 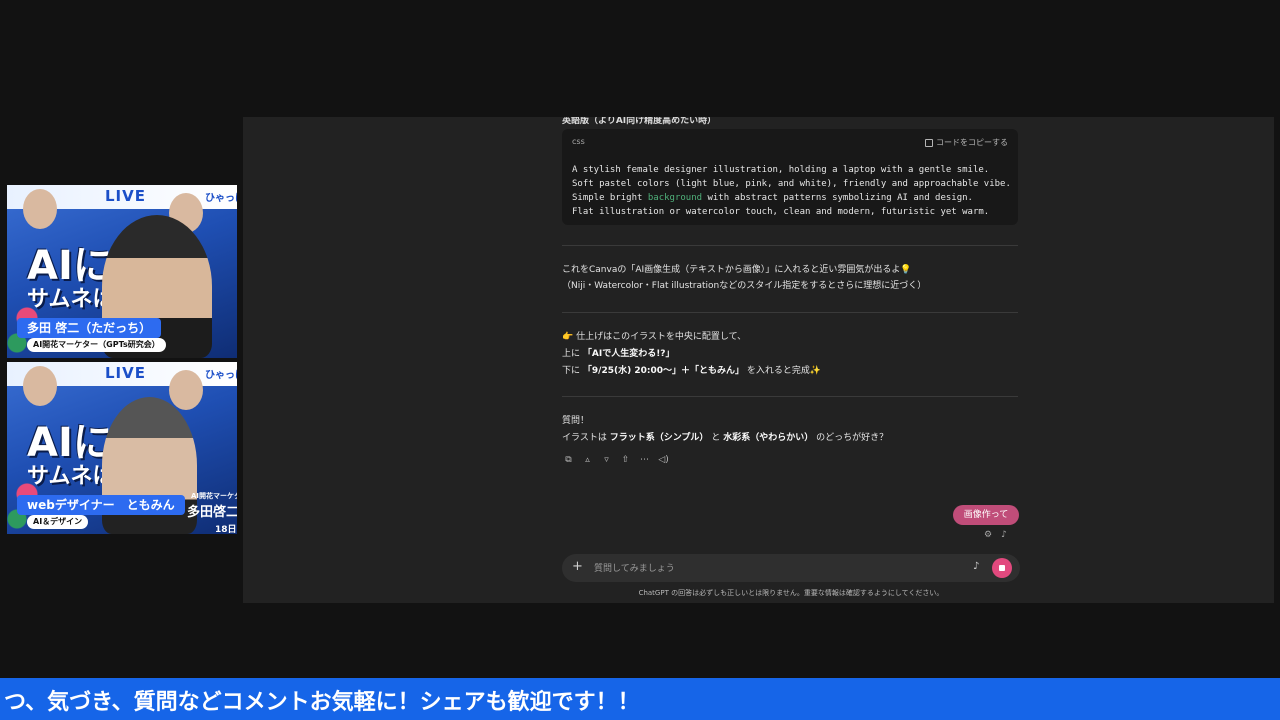 What do you see at coordinates (976, 566) in the screenshot?
I see `voice-input-icon: ♪` at bounding box center [976, 566].